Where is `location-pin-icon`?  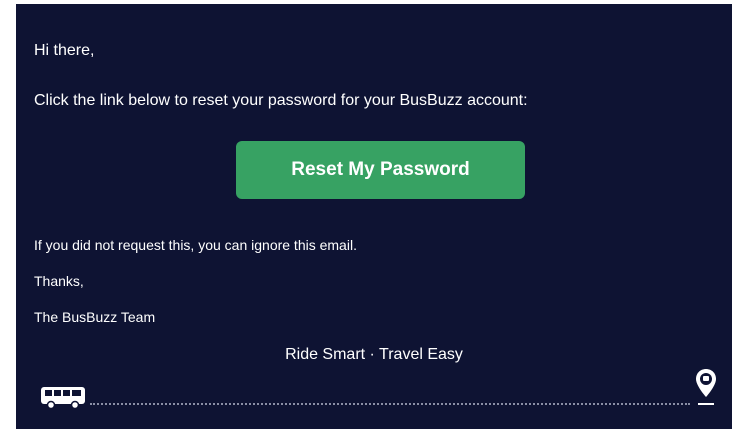 location-pin-icon is located at coordinates (706, 387).